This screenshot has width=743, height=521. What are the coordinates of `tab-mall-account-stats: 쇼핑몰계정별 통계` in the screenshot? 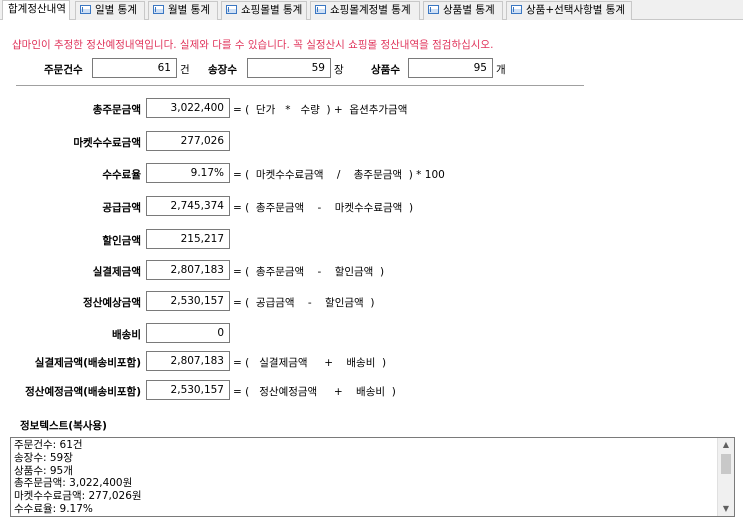 It's located at (365, 10).